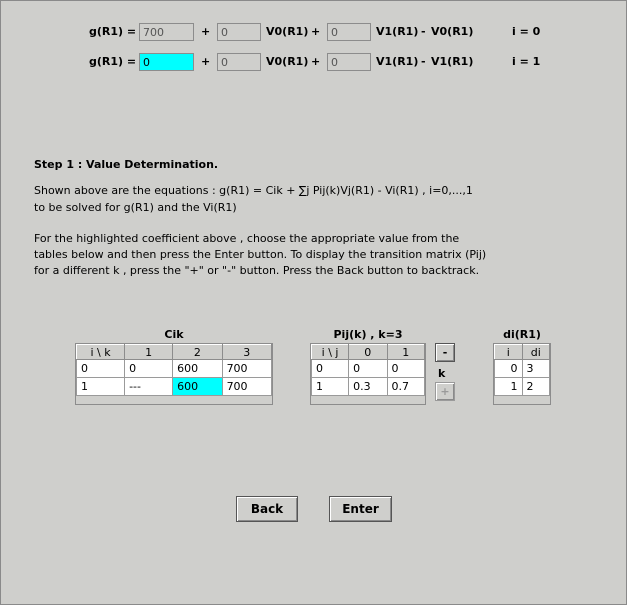  What do you see at coordinates (445, 352) in the screenshot?
I see `k-decrement-button: -` at bounding box center [445, 352].